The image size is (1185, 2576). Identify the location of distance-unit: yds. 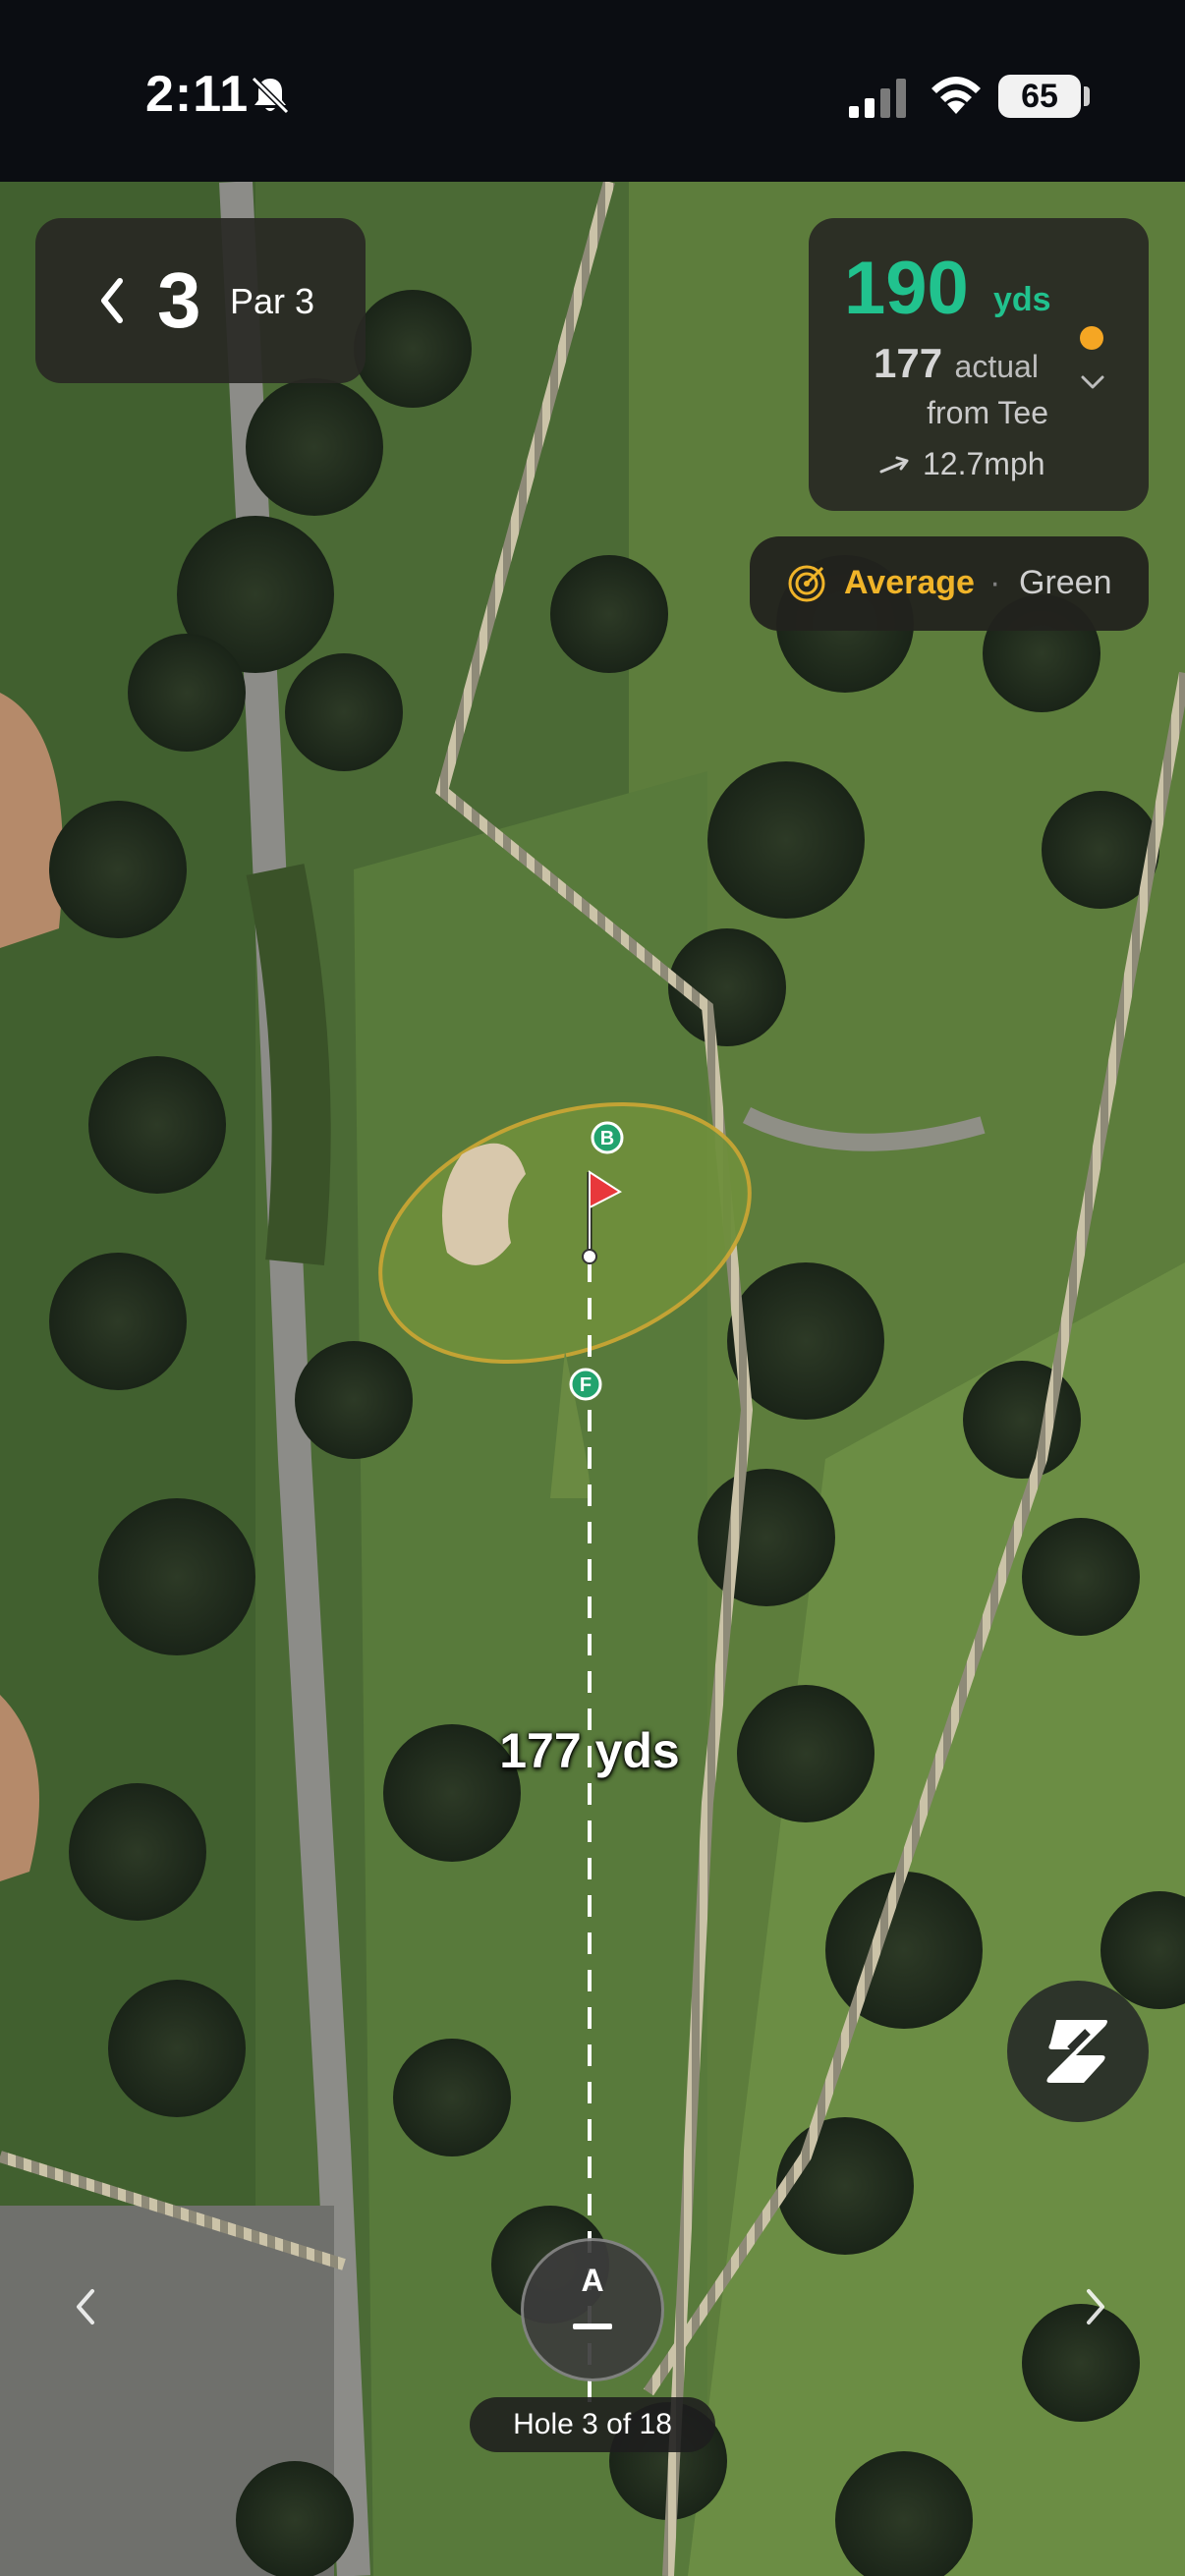
(1022, 299).